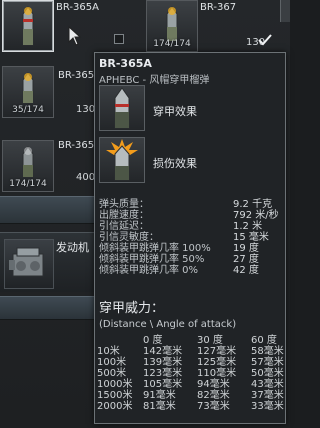  I want to click on penetration-effect-label: 穿甲效果, so click(175, 111).